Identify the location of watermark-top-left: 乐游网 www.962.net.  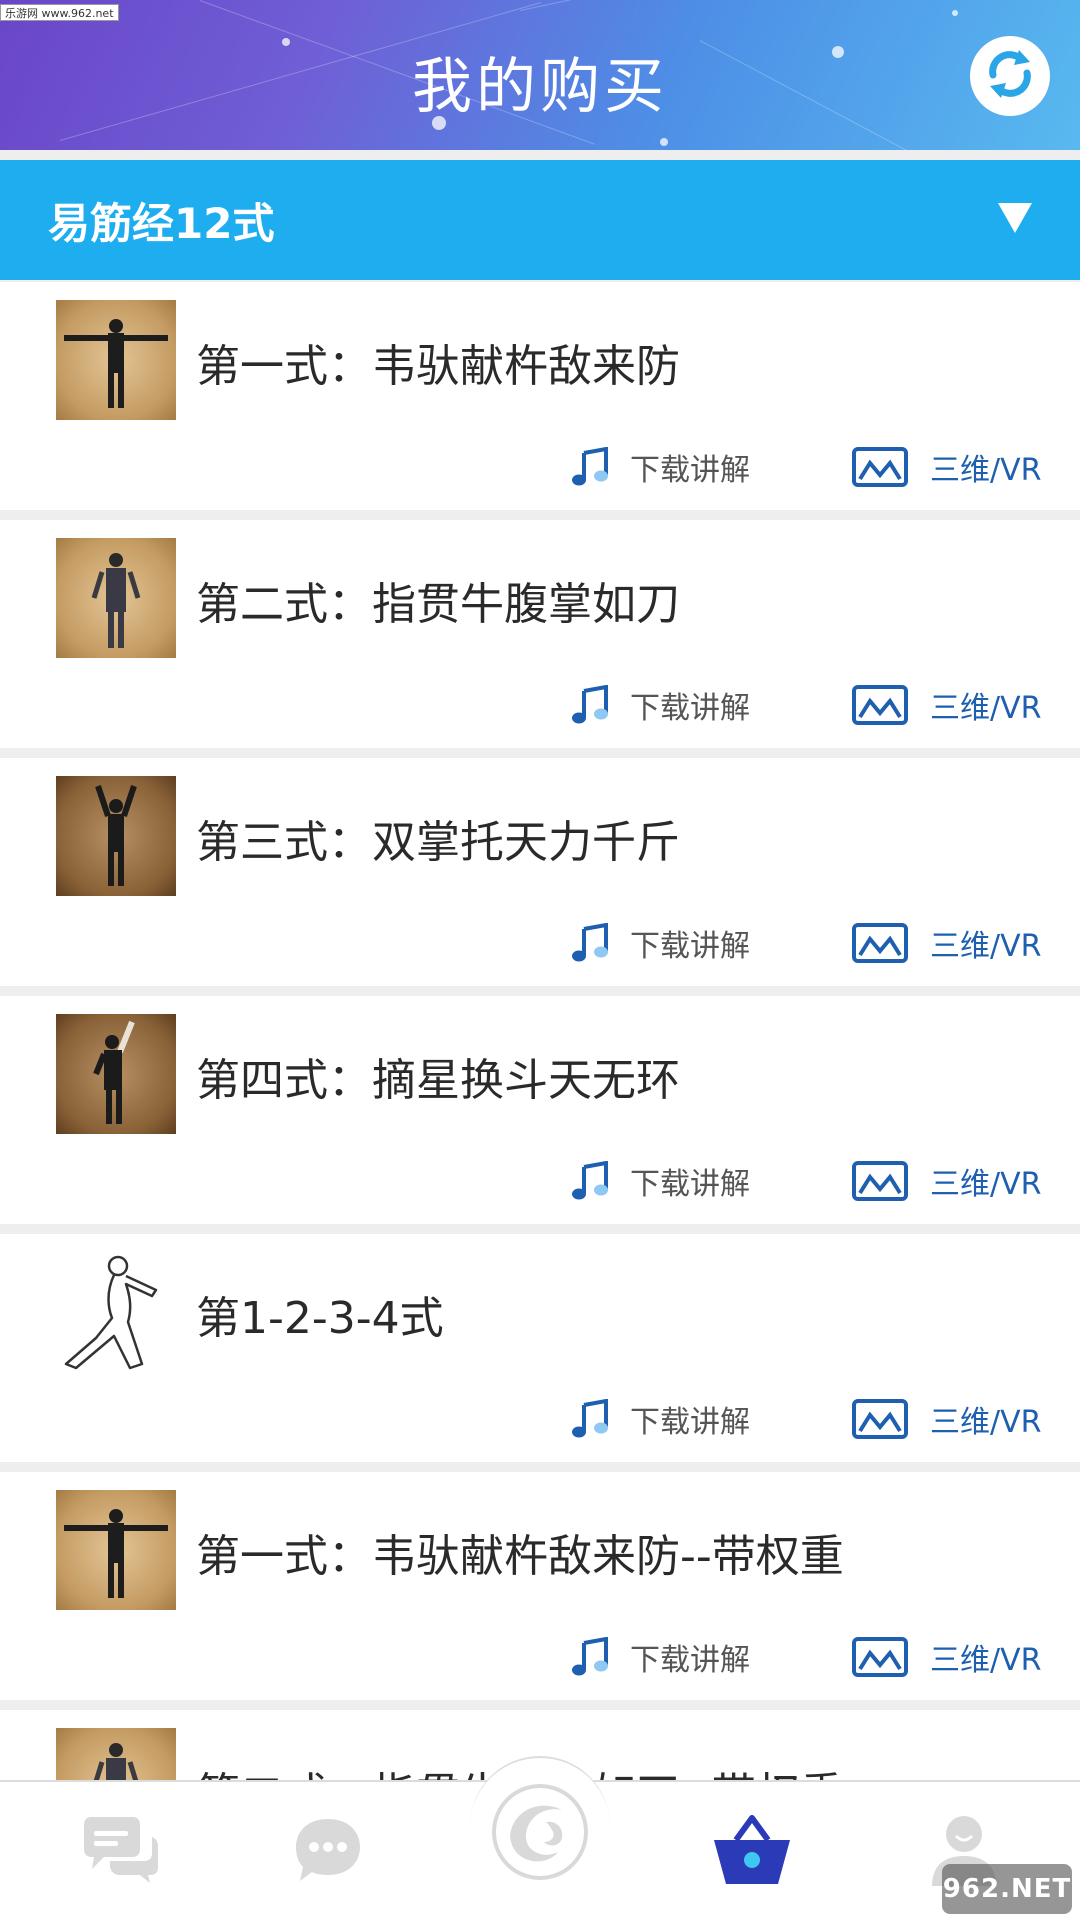
(59, 12).